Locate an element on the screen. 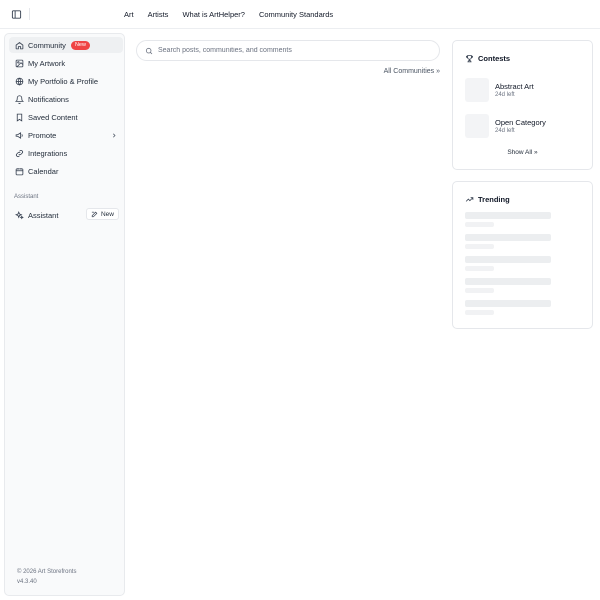 The image size is (600, 600). sidebar-item-label: My Portfolio & Profile is located at coordinates (63, 81).